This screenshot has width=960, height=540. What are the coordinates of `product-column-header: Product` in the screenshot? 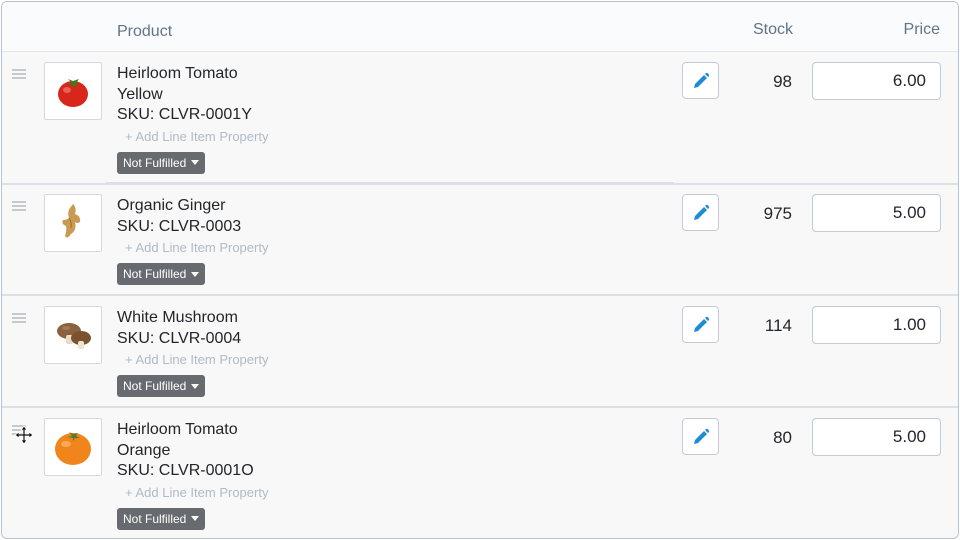 It's located at (145, 31).